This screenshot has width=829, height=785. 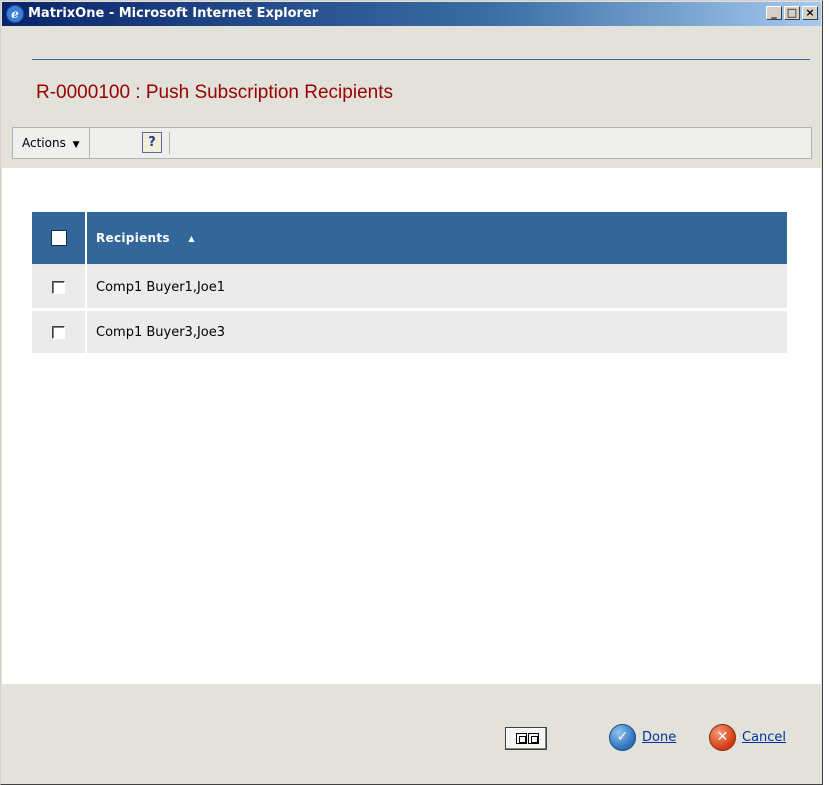 I want to click on window-controls: _ □ ×, so click(x=791, y=13).